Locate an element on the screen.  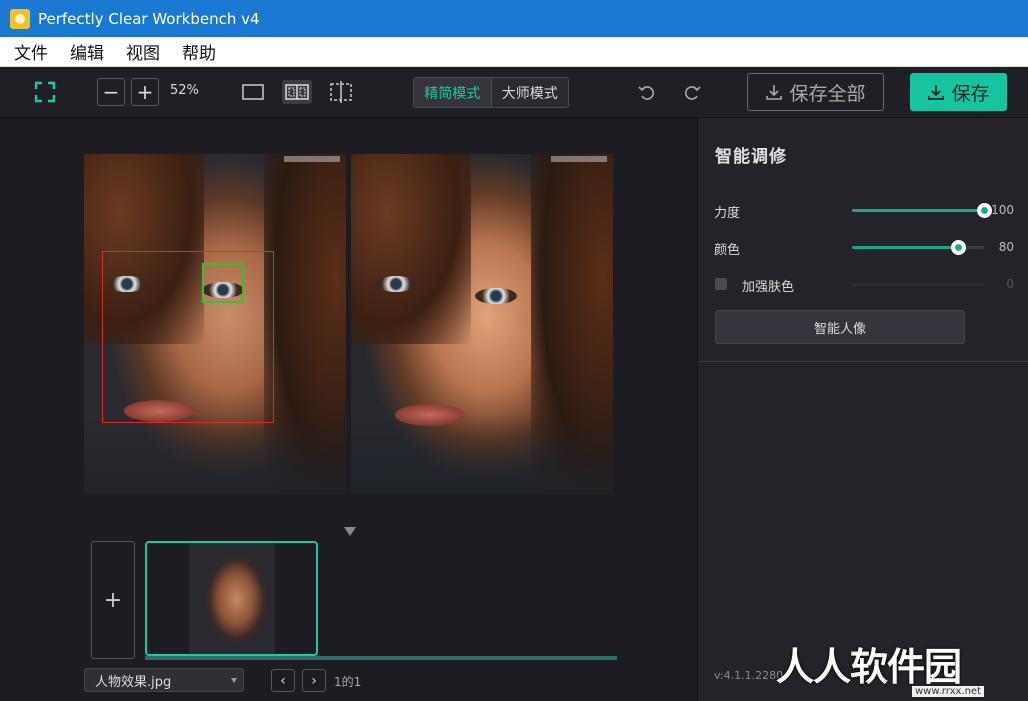
next-image-button: › is located at coordinates (314, 680).